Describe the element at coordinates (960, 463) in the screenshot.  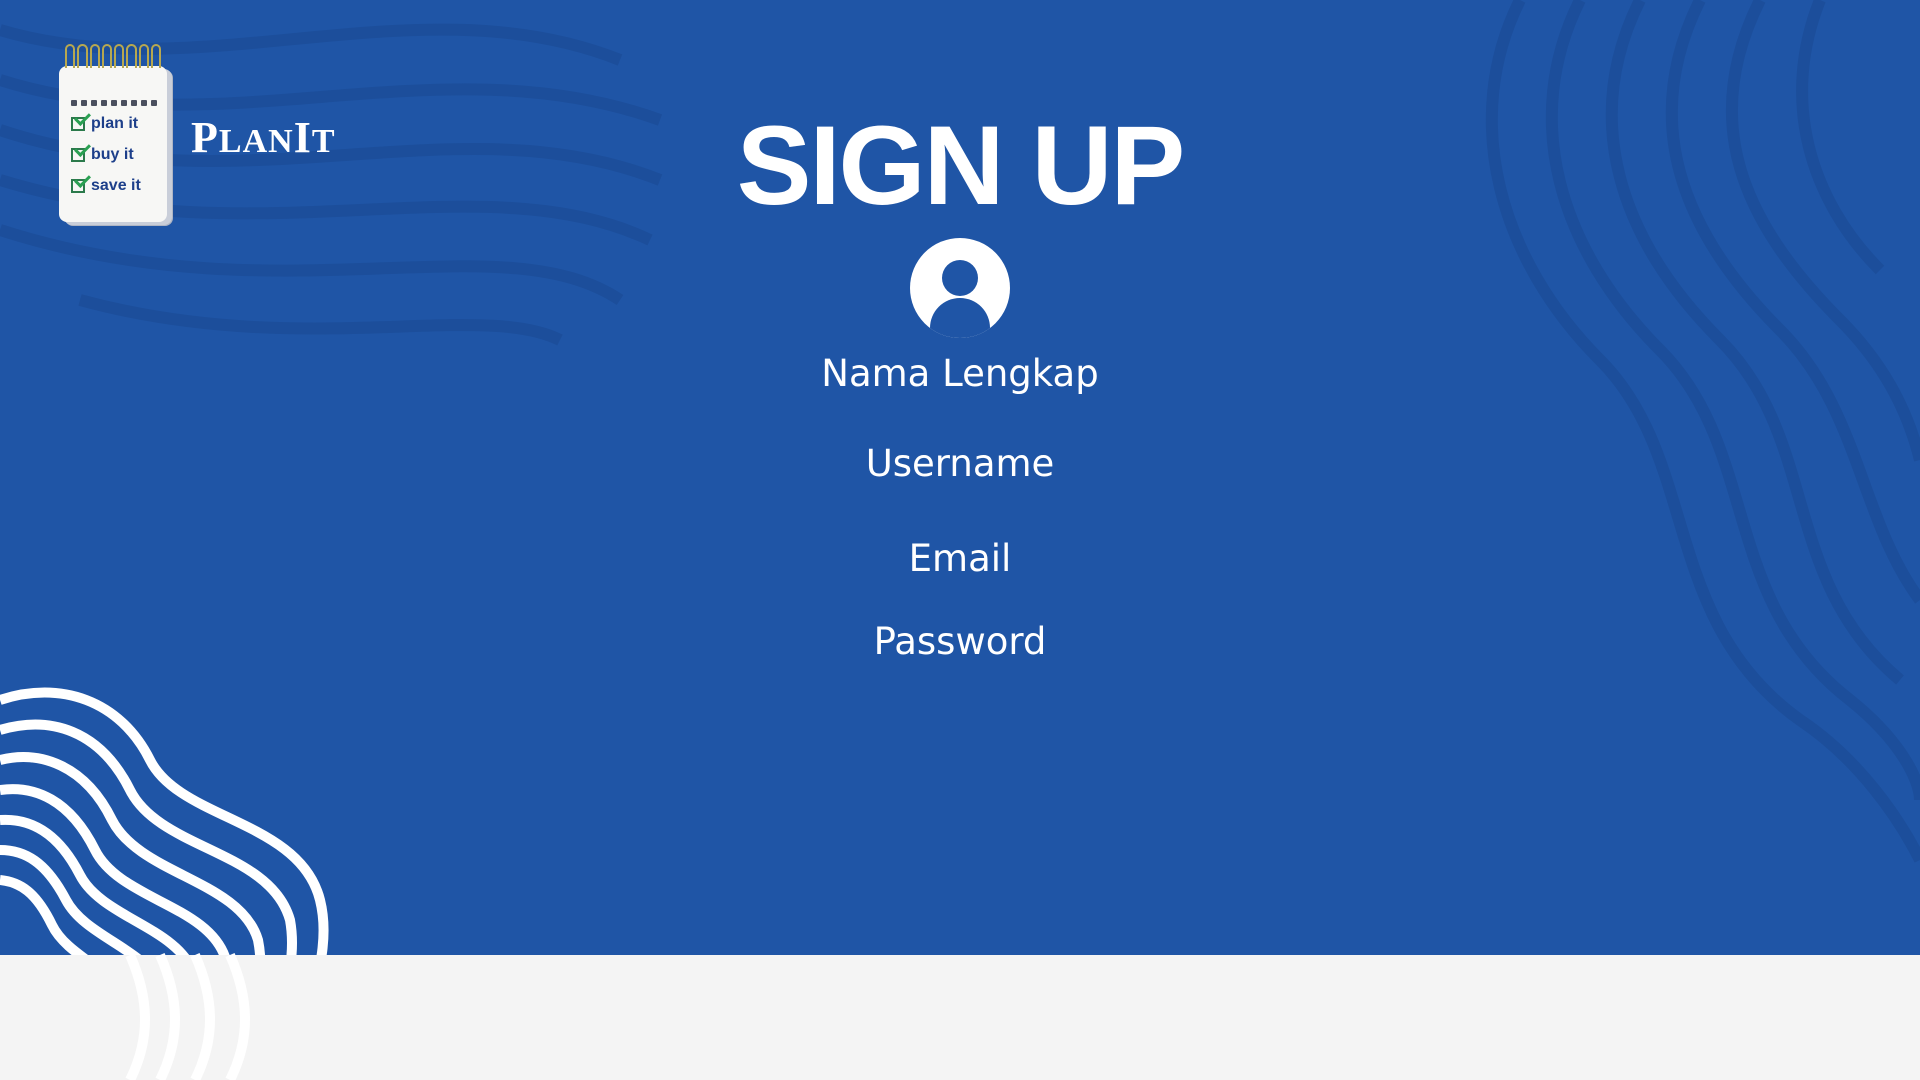
I see `username-field: Username` at that location.